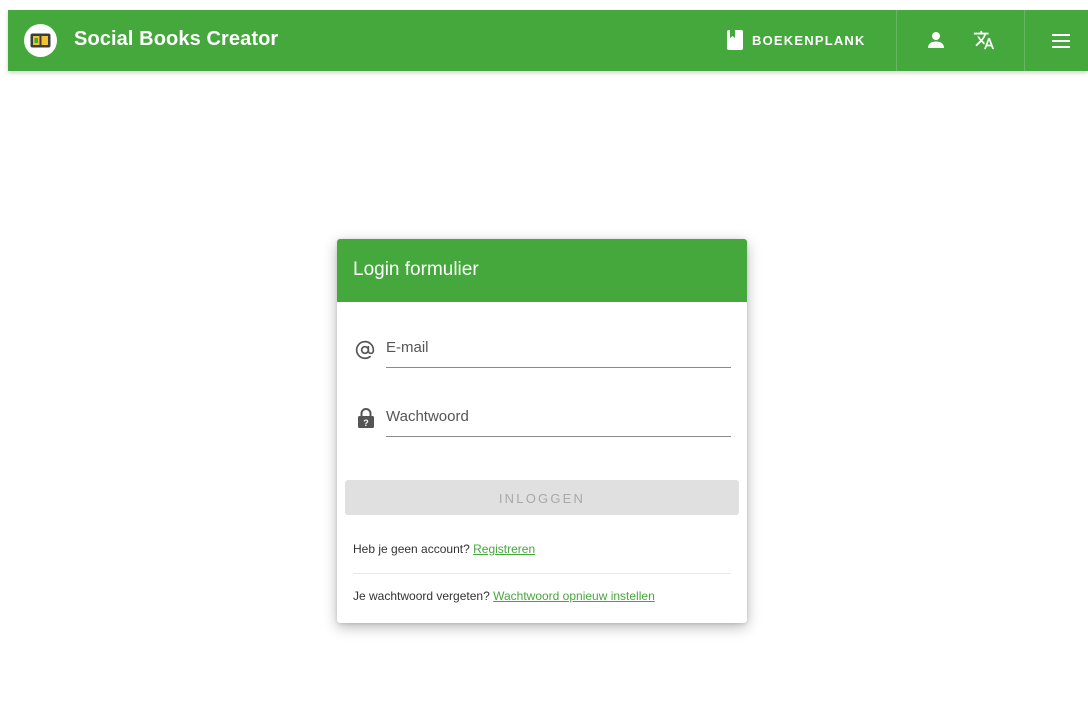 The width and height of the screenshot is (1088, 709). Describe the element at coordinates (176, 39) in the screenshot. I see `app-title: Social Books Creator` at that location.